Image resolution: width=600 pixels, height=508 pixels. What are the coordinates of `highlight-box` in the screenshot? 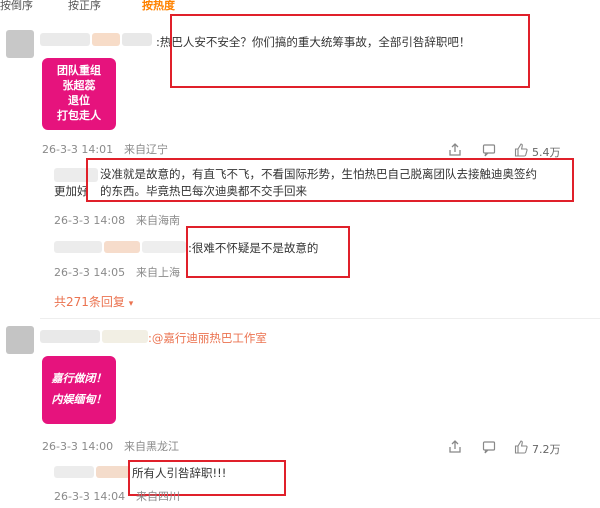 It's located at (350, 51).